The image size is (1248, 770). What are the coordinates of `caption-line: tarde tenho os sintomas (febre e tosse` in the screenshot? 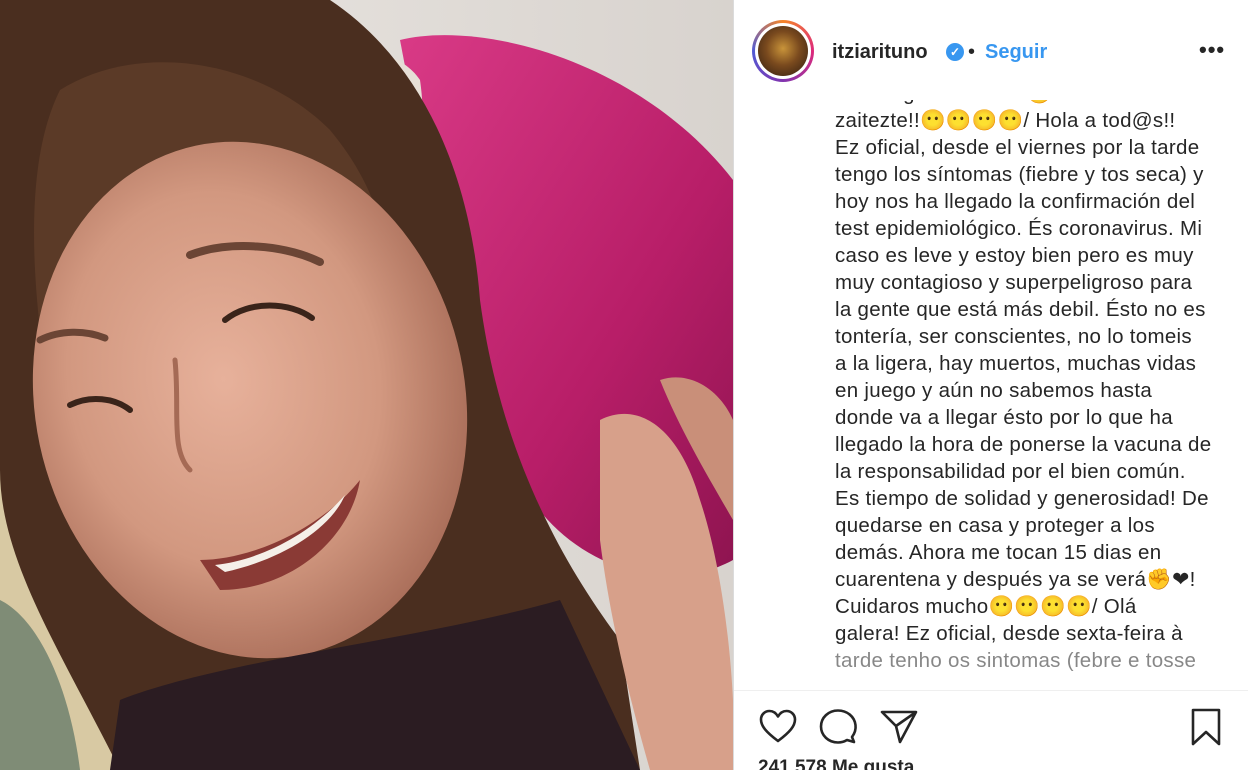 It's located at (1016, 660).